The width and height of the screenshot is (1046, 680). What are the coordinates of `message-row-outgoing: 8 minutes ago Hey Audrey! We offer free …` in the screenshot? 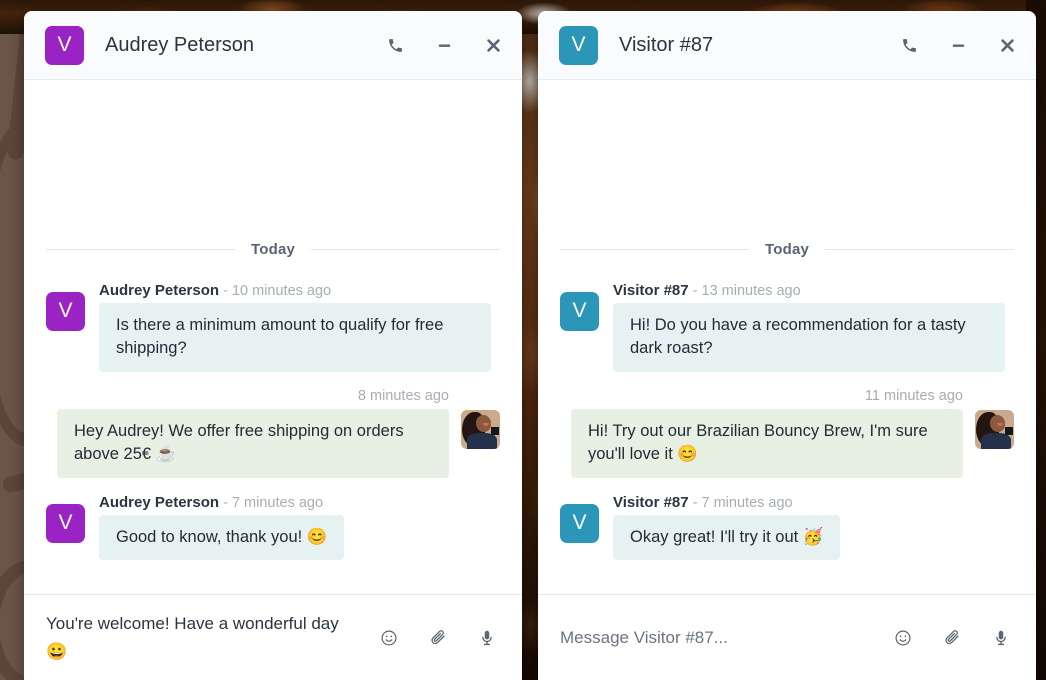 It's located at (273, 433).